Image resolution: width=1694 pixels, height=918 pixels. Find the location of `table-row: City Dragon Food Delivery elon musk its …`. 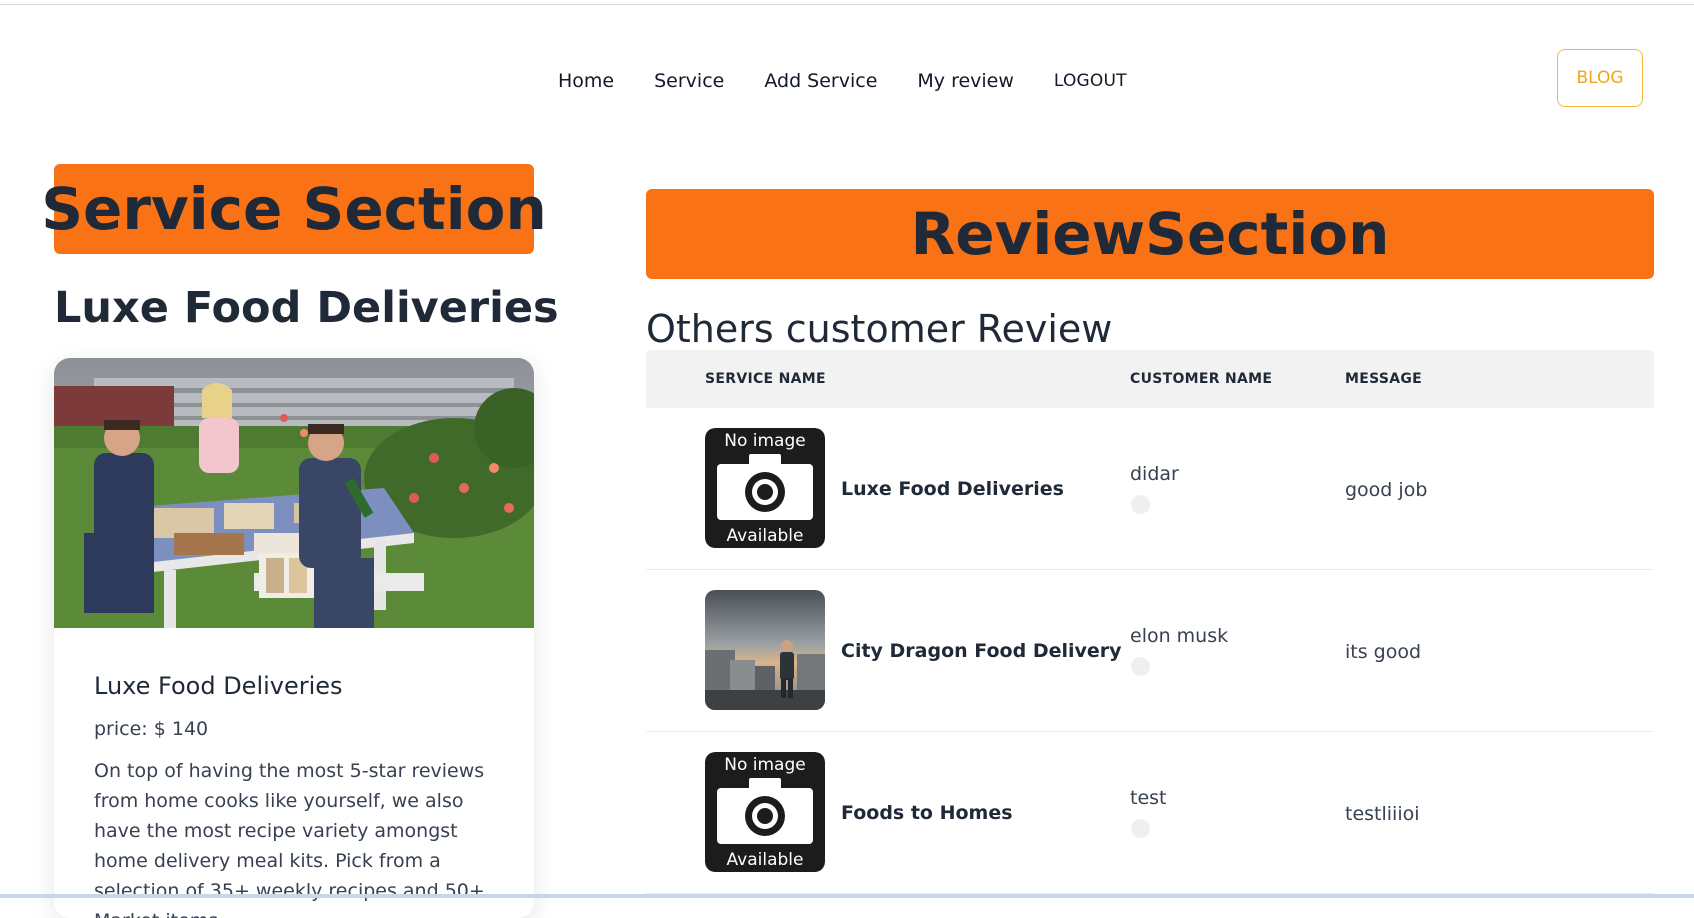

table-row: City Dragon Food Delivery elon musk its … is located at coordinates (1150, 651).